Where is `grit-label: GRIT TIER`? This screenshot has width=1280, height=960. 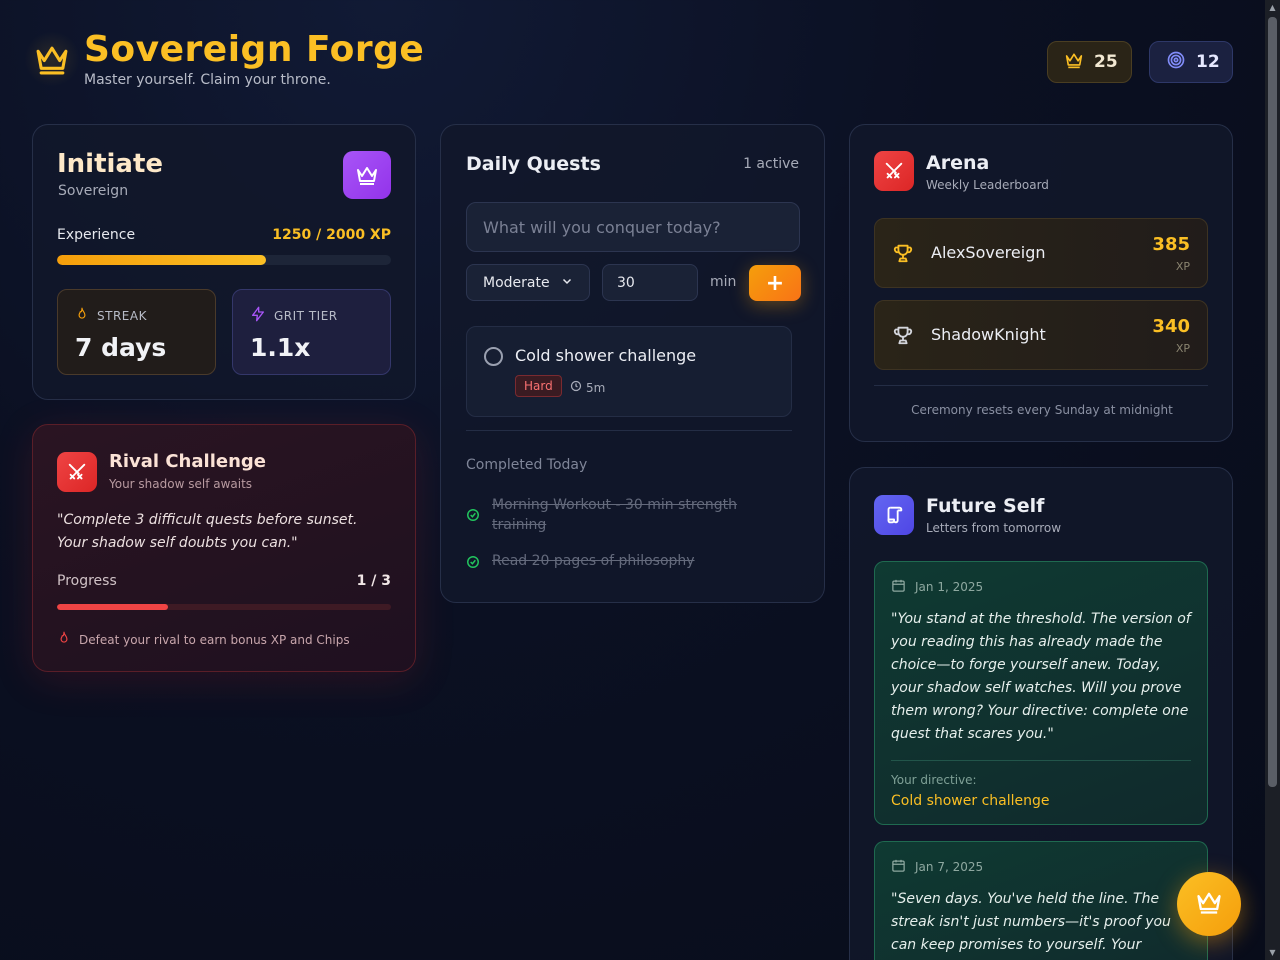 grit-label: GRIT TIER is located at coordinates (306, 315).